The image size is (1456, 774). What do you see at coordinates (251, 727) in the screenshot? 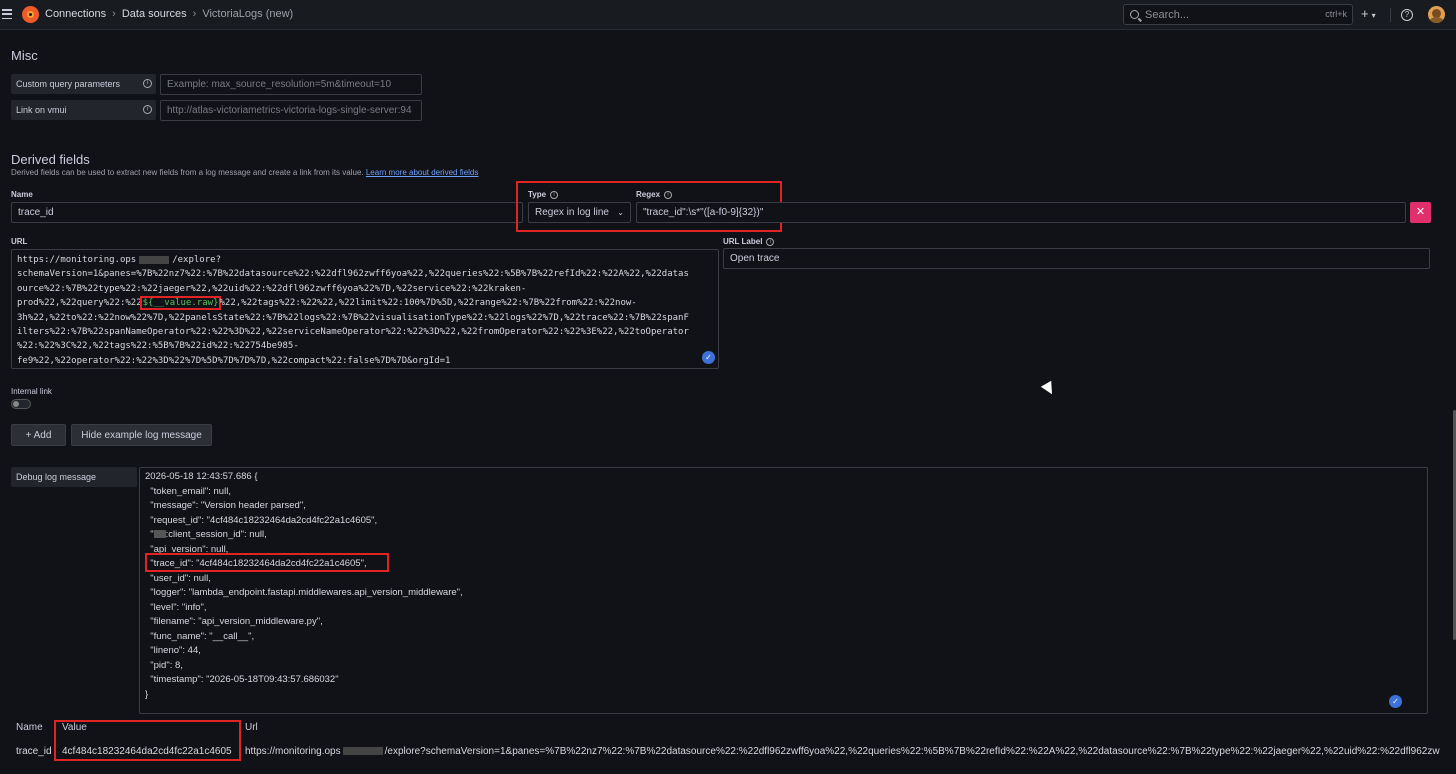
I see `column-header-url: Url` at bounding box center [251, 727].